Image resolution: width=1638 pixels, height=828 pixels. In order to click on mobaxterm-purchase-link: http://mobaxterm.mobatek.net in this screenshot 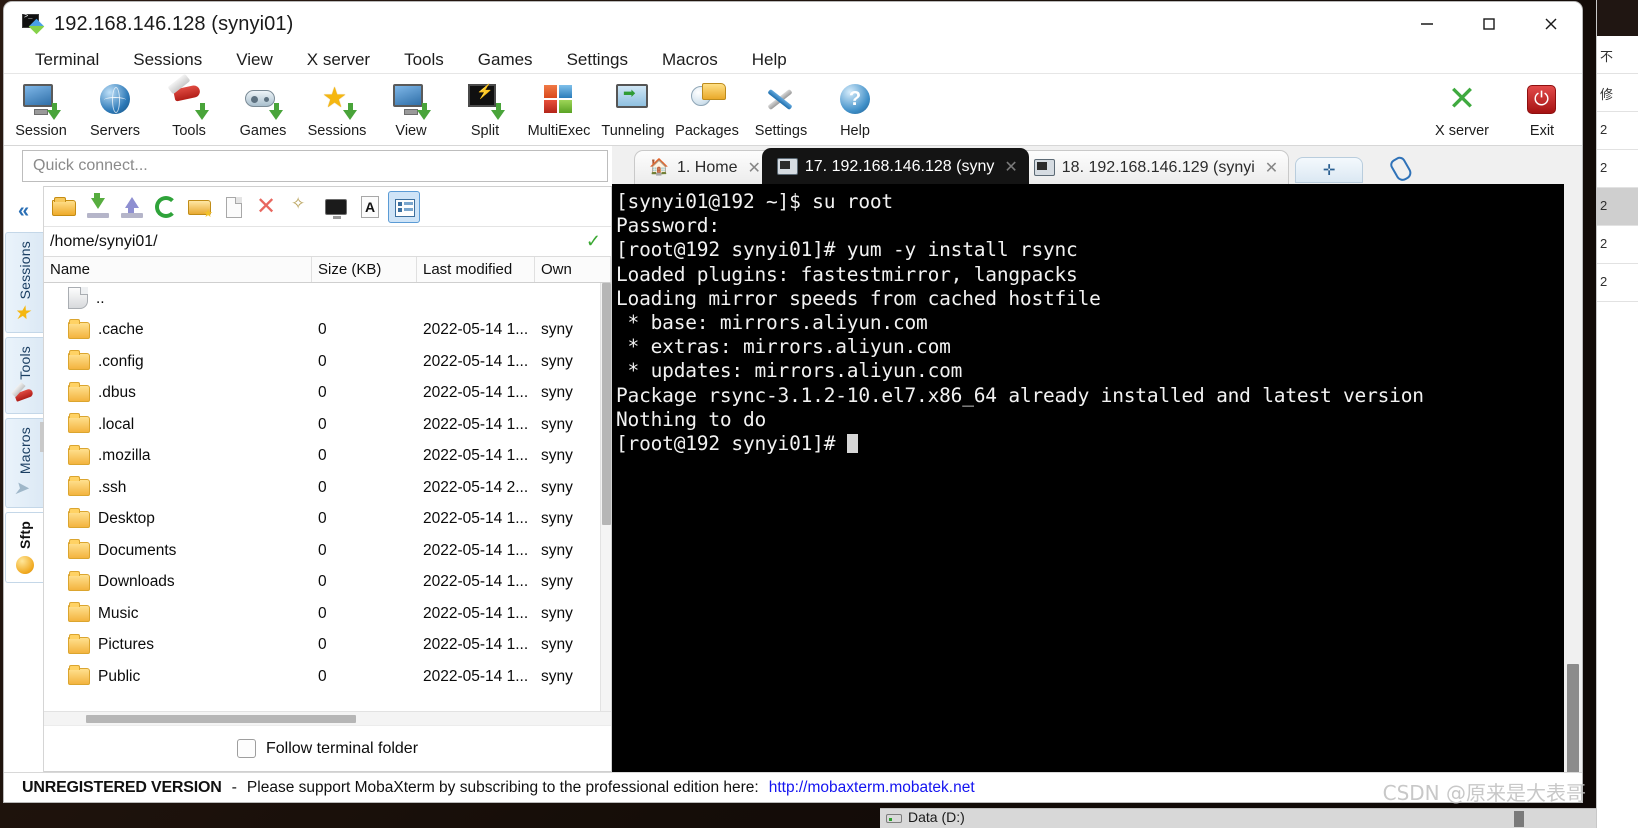, I will do `click(872, 788)`.